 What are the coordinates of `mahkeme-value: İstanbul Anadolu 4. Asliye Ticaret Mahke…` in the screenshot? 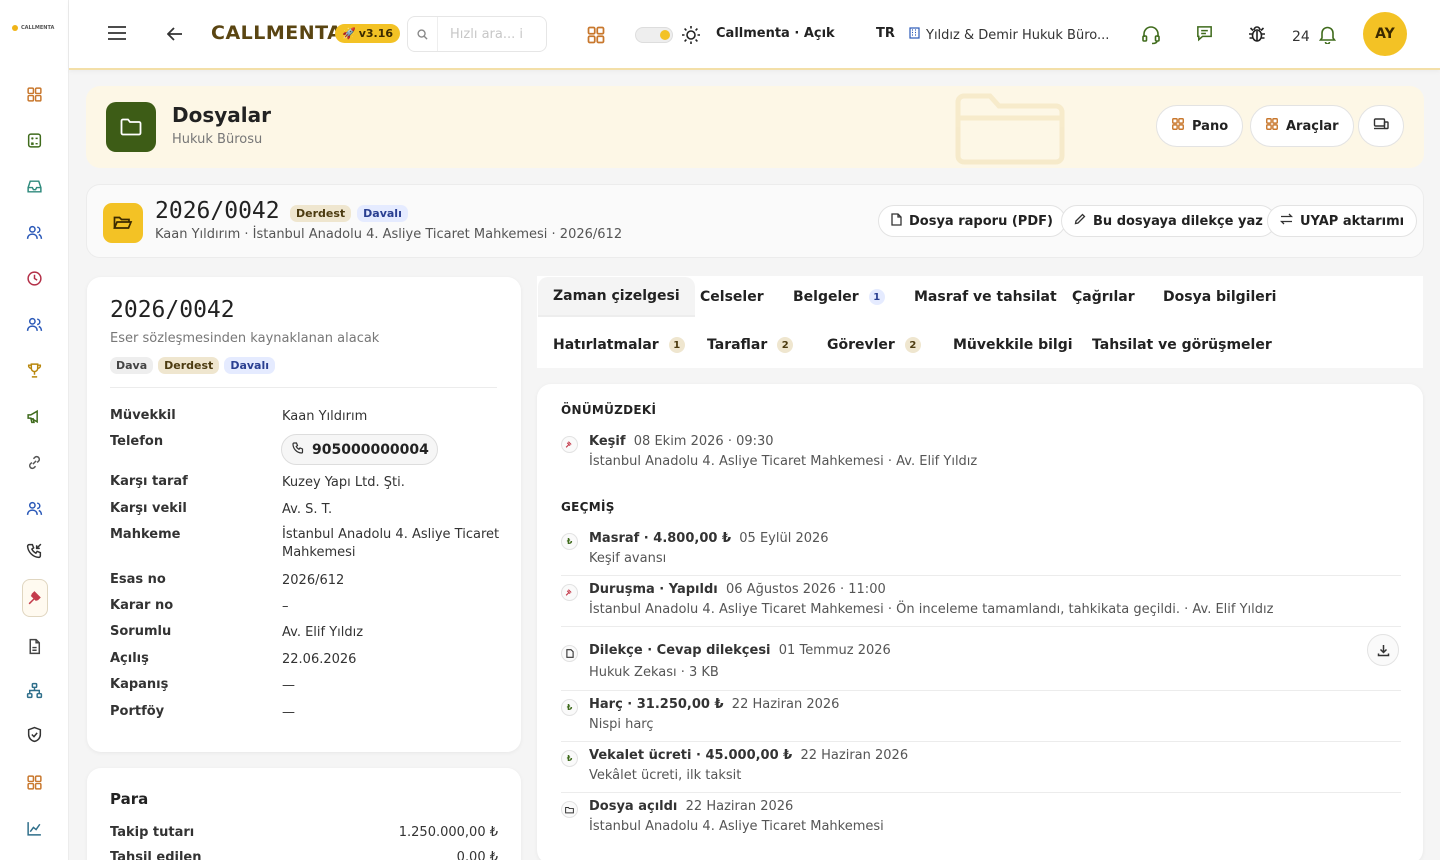 It's located at (391, 543).